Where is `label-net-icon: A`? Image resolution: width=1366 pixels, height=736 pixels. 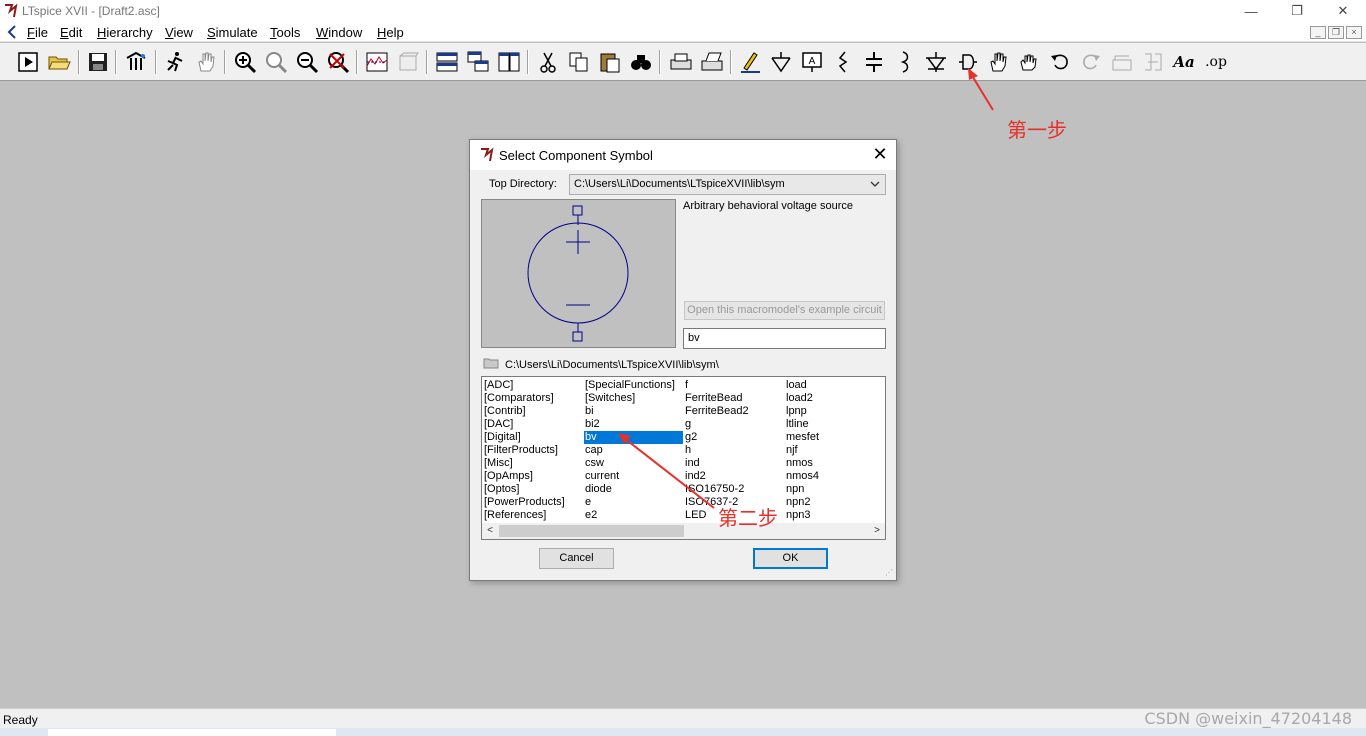 label-net-icon: A is located at coordinates (812, 62).